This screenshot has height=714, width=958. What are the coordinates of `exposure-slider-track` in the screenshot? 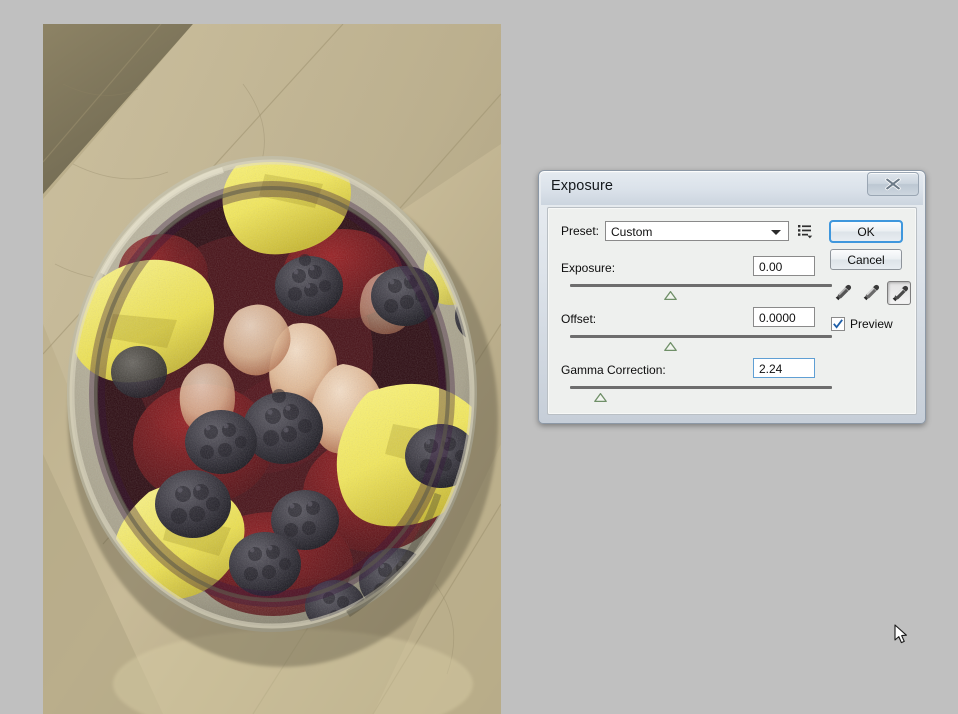 It's located at (701, 285).